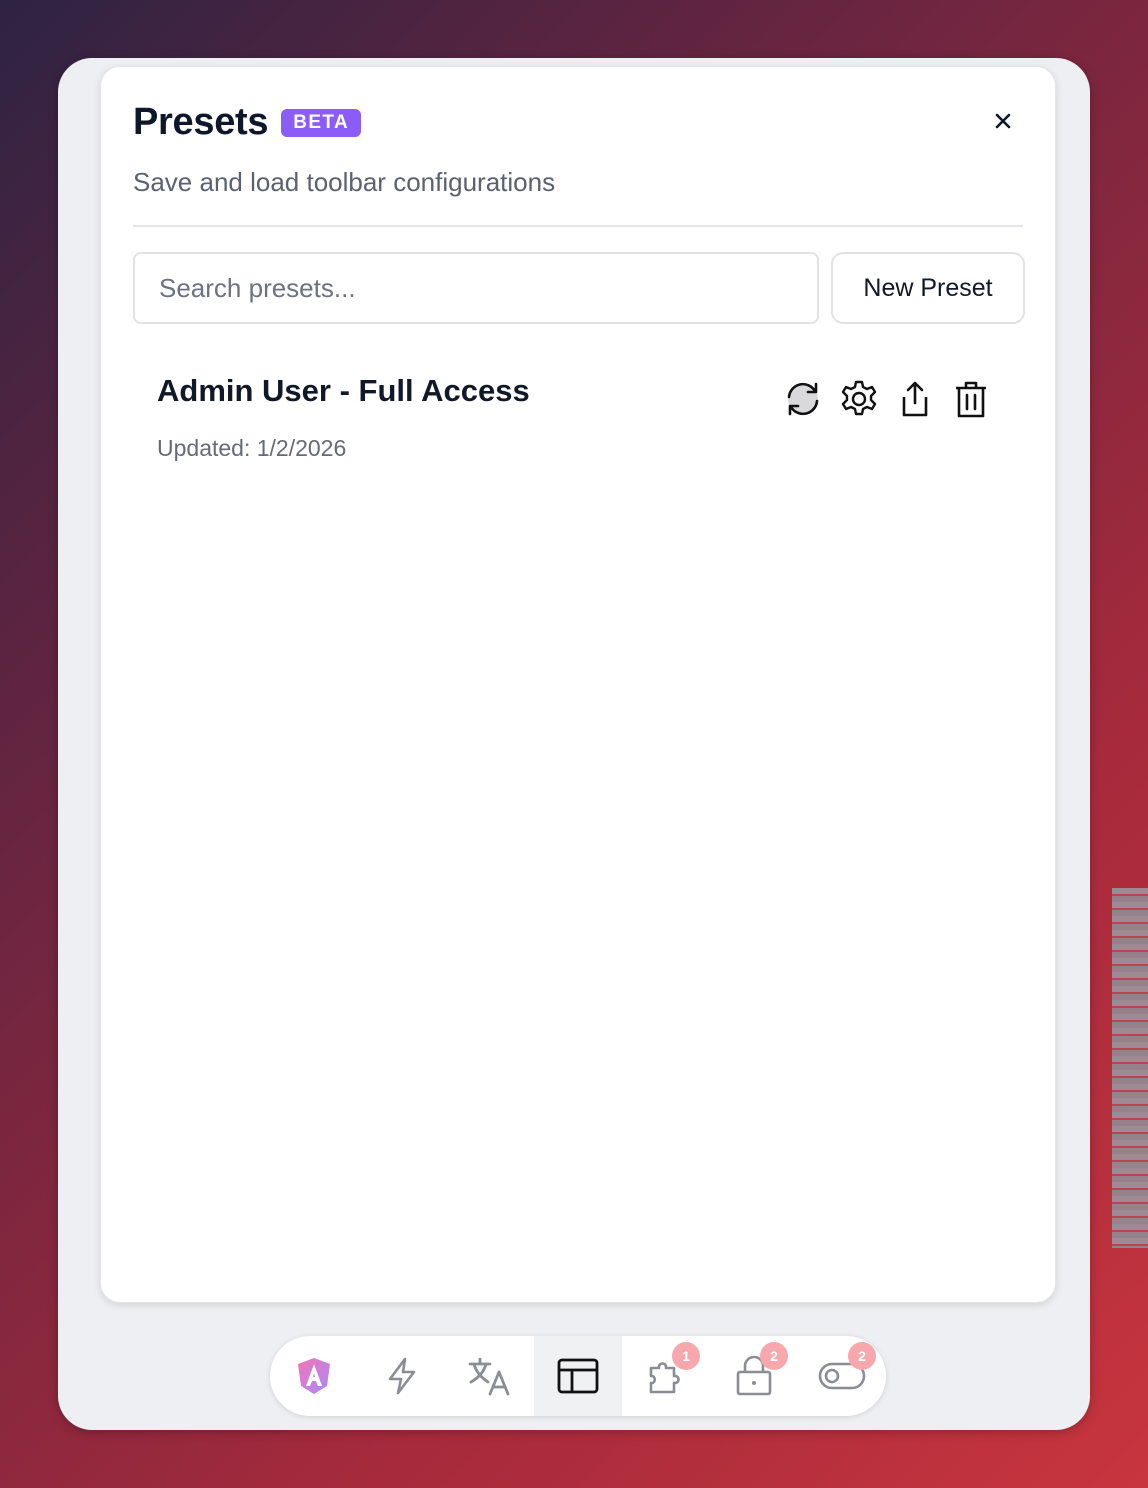  I want to click on beta-badge: BETA, so click(321, 122).